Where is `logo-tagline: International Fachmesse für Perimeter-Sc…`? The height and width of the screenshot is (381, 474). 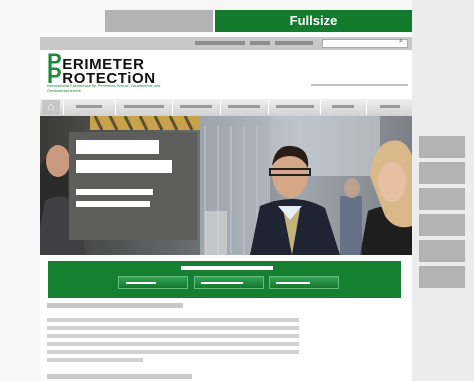
logo-tagline: International Fachmesse für Perimeter-Sc… is located at coordinates (104, 88).